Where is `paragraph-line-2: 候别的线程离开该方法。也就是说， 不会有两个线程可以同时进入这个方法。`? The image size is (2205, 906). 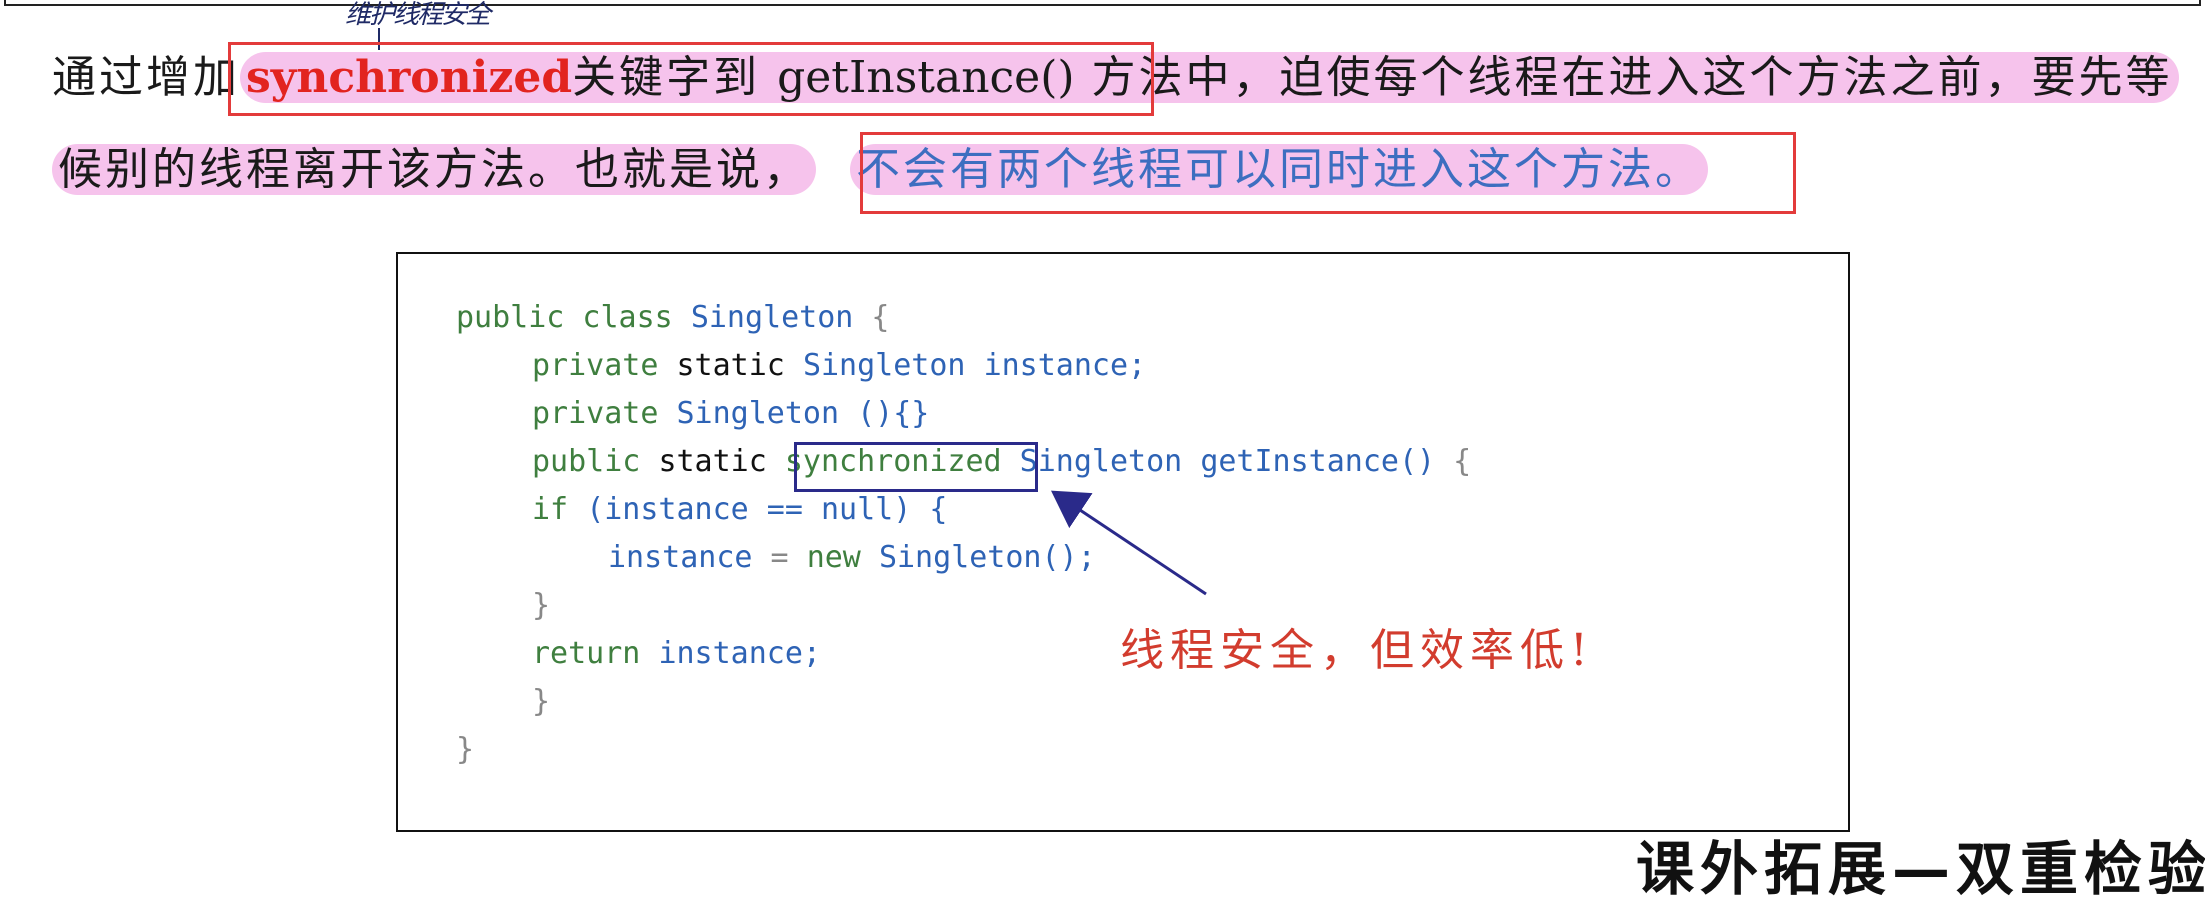 paragraph-line-2: 候别的线程离开该方法。也就是说， 不会有两个线程可以同时进入这个方法。 is located at coordinates (880, 170).